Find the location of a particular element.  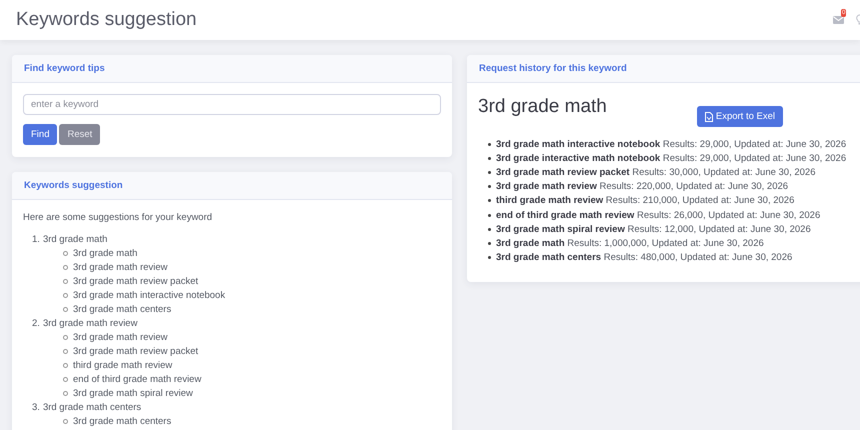

list-number: 2. is located at coordinates (36, 323).